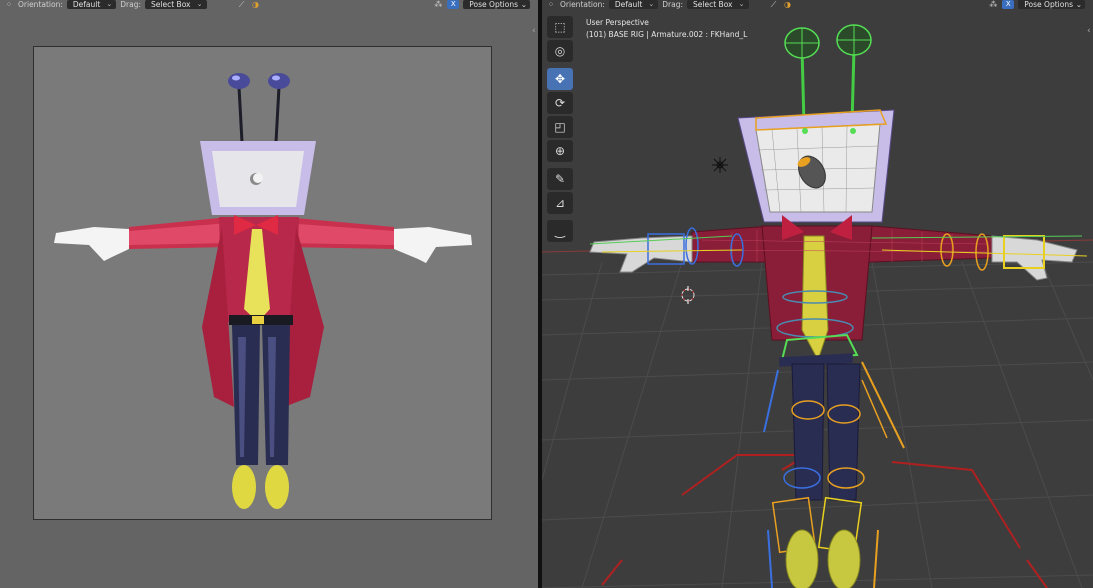 The height and width of the screenshot is (588, 1093). I want to click on transform-tool: ⊕, so click(560, 151).